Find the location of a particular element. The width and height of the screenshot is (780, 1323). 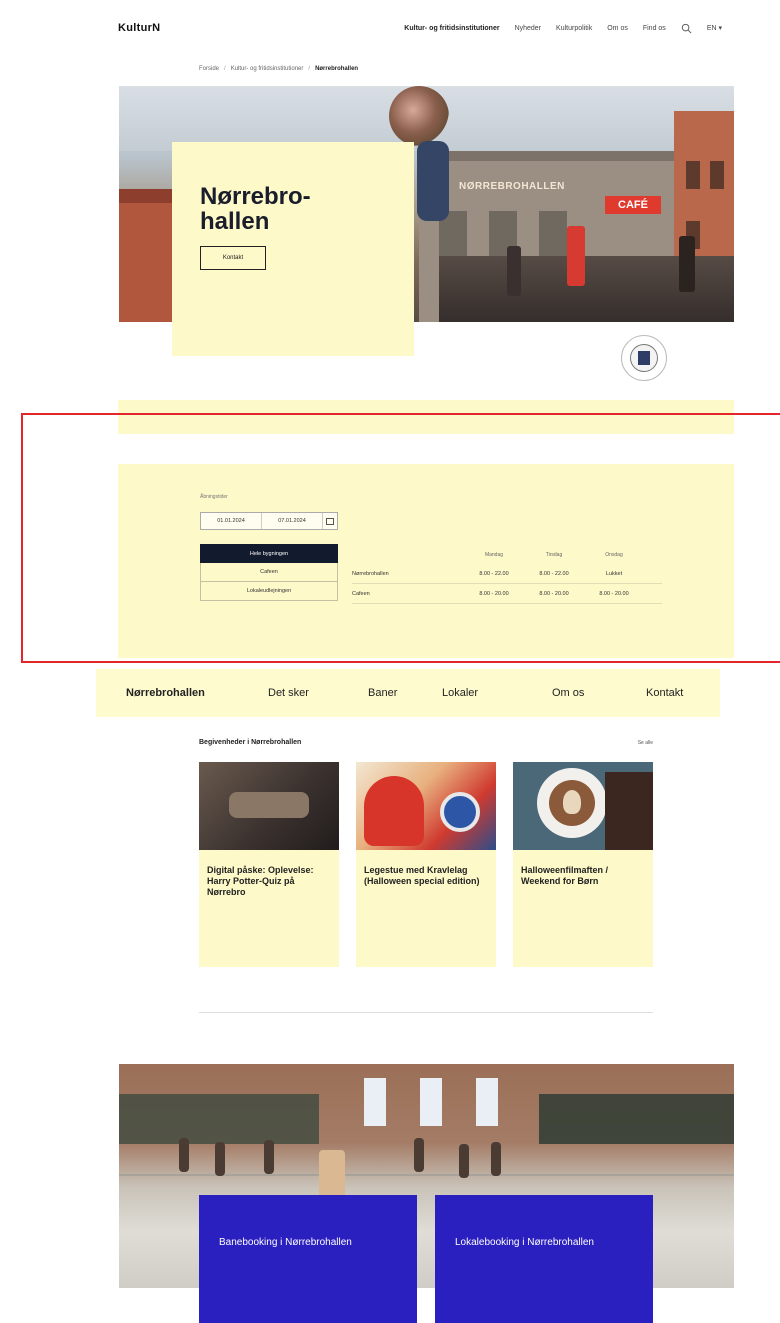

nav-item-find-us: Find os is located at coordinates (654, 28).